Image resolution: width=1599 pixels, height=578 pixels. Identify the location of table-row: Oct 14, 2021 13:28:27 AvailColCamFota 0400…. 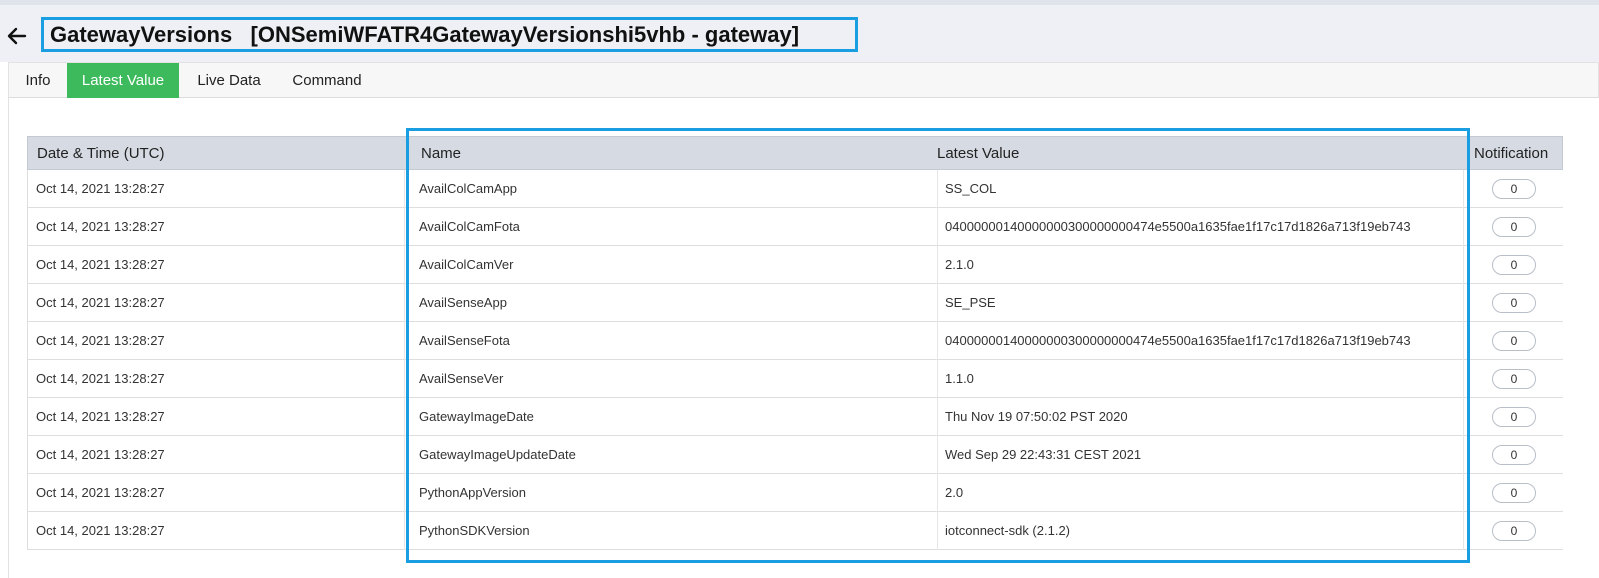
(795, 227).